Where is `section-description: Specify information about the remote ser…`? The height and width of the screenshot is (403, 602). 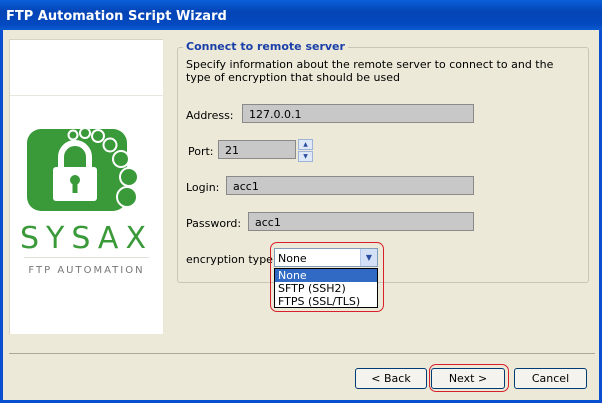
section-description: Specify information about the remote ser… is located at coordinates (370, 71).